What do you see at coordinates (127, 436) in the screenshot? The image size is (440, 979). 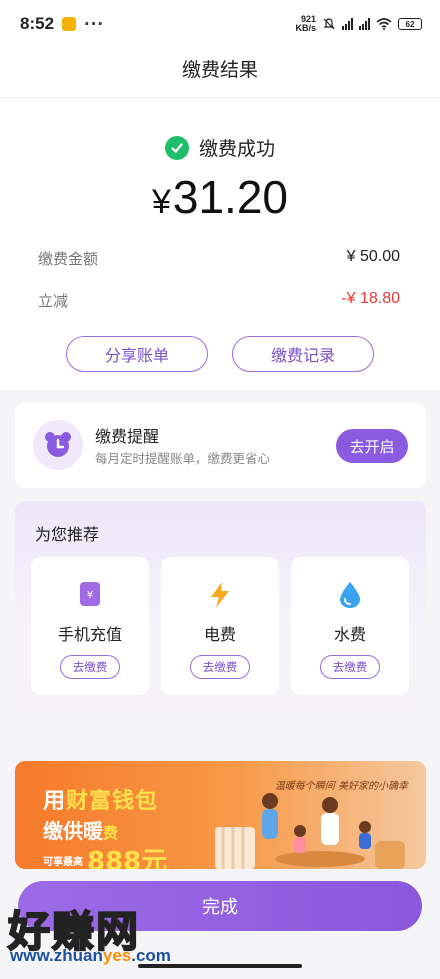 I see `reminder-title: 缴费提醒` at bounding box center [127, 436].